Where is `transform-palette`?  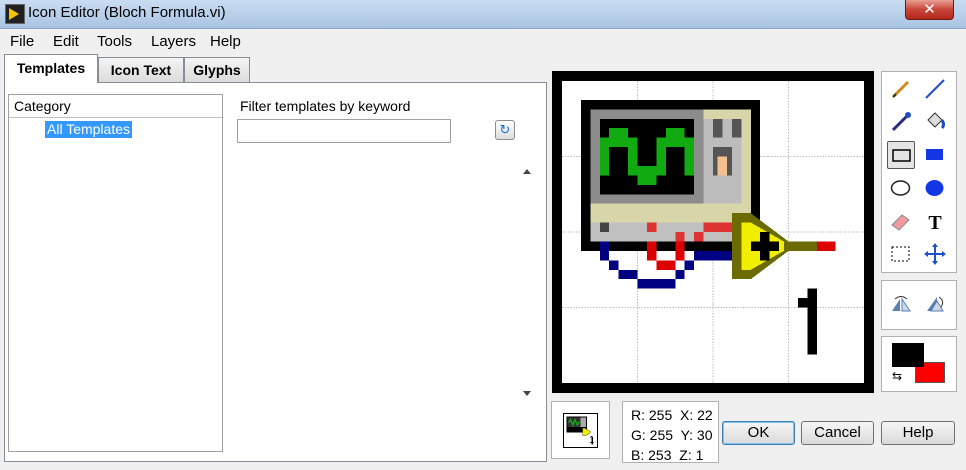 transform-palette is located at coordinates (919, 305).